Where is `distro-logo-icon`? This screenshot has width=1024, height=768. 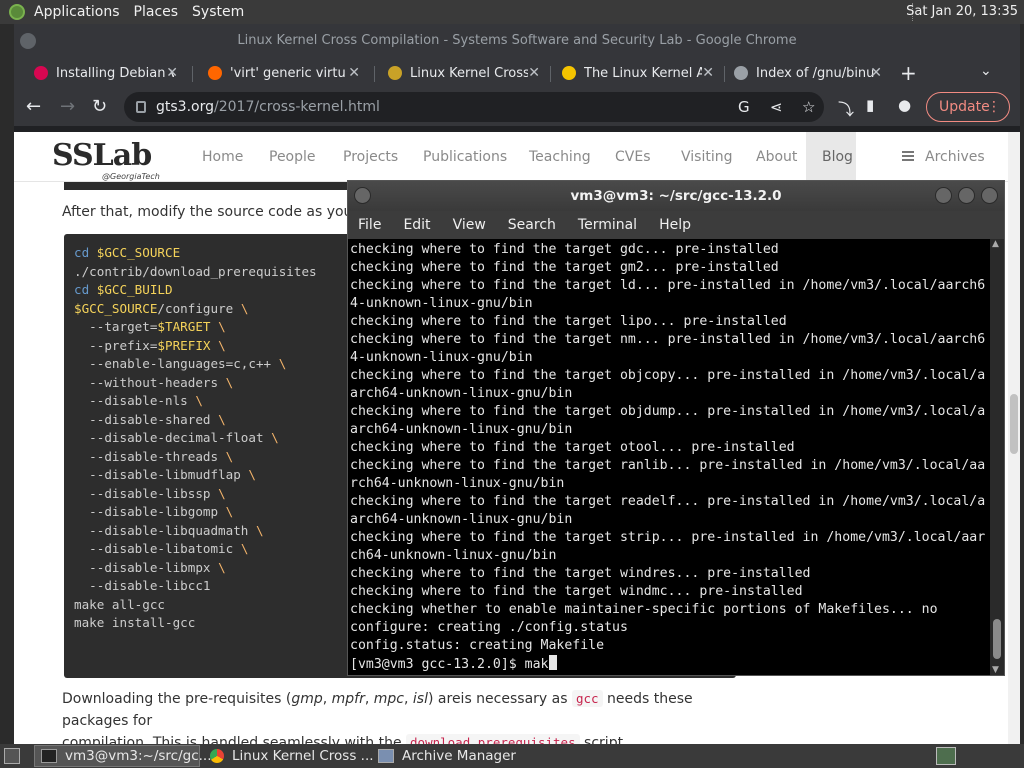
distro-logo-icon is located at coordinates (17, 12).